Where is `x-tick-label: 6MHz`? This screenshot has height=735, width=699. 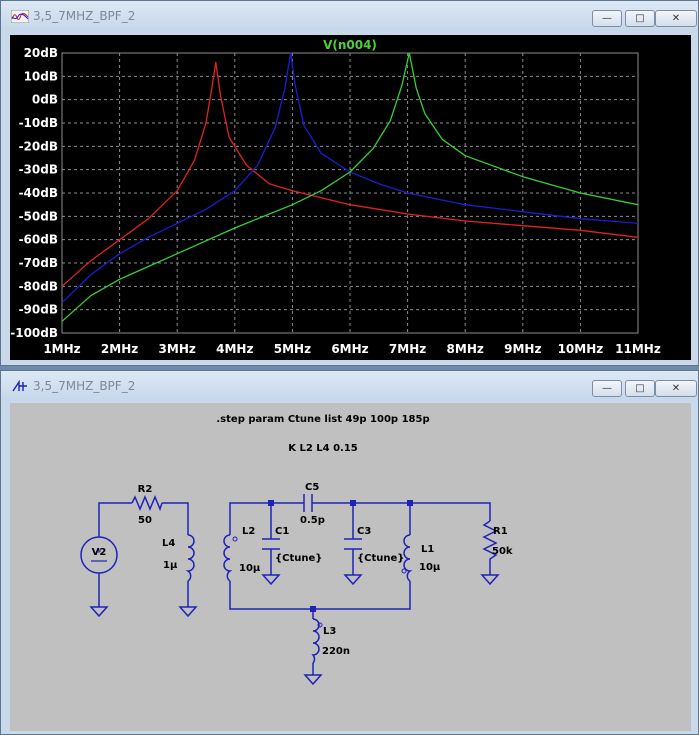 x-tick-label: 6MHz is located at coordinates (349, 349).